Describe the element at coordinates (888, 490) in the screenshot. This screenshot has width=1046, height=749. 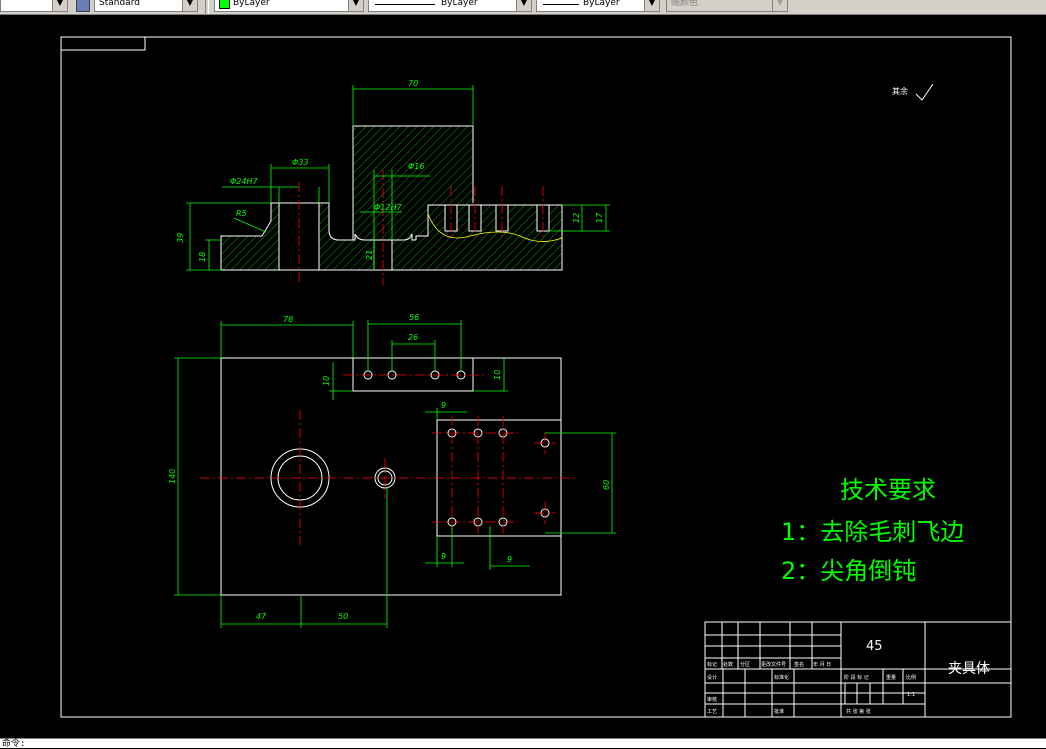
I see `tech-requirements-title: 技术要求` at that location.